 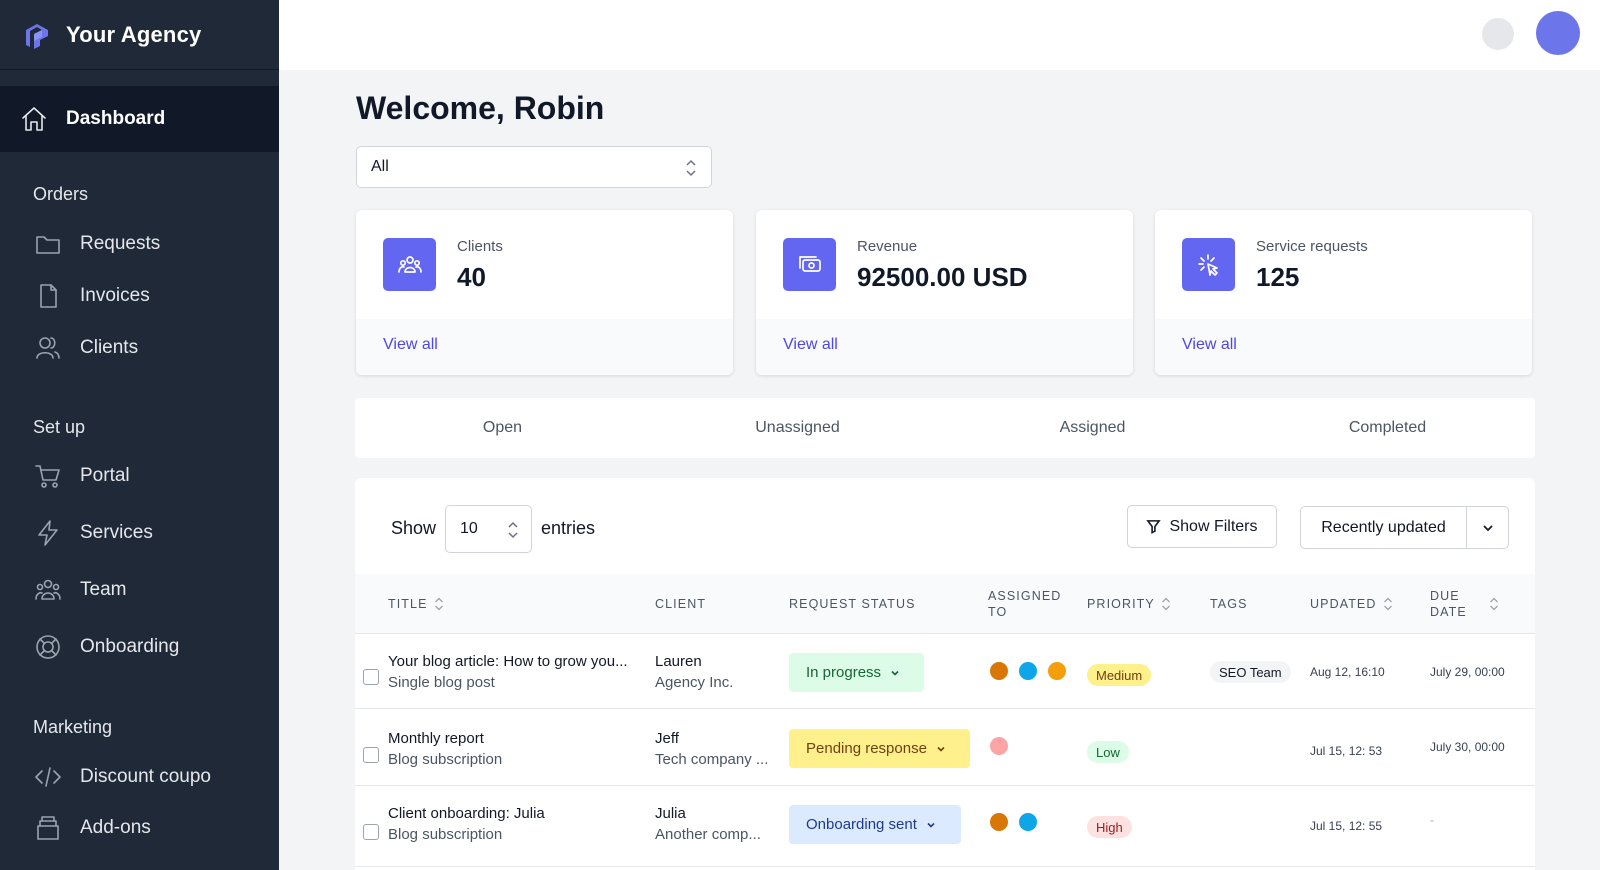 What do you see at coordinates (436, 738) in the screenshot?
I see `row-title: Monthly report` at bounding box center [436, 738].